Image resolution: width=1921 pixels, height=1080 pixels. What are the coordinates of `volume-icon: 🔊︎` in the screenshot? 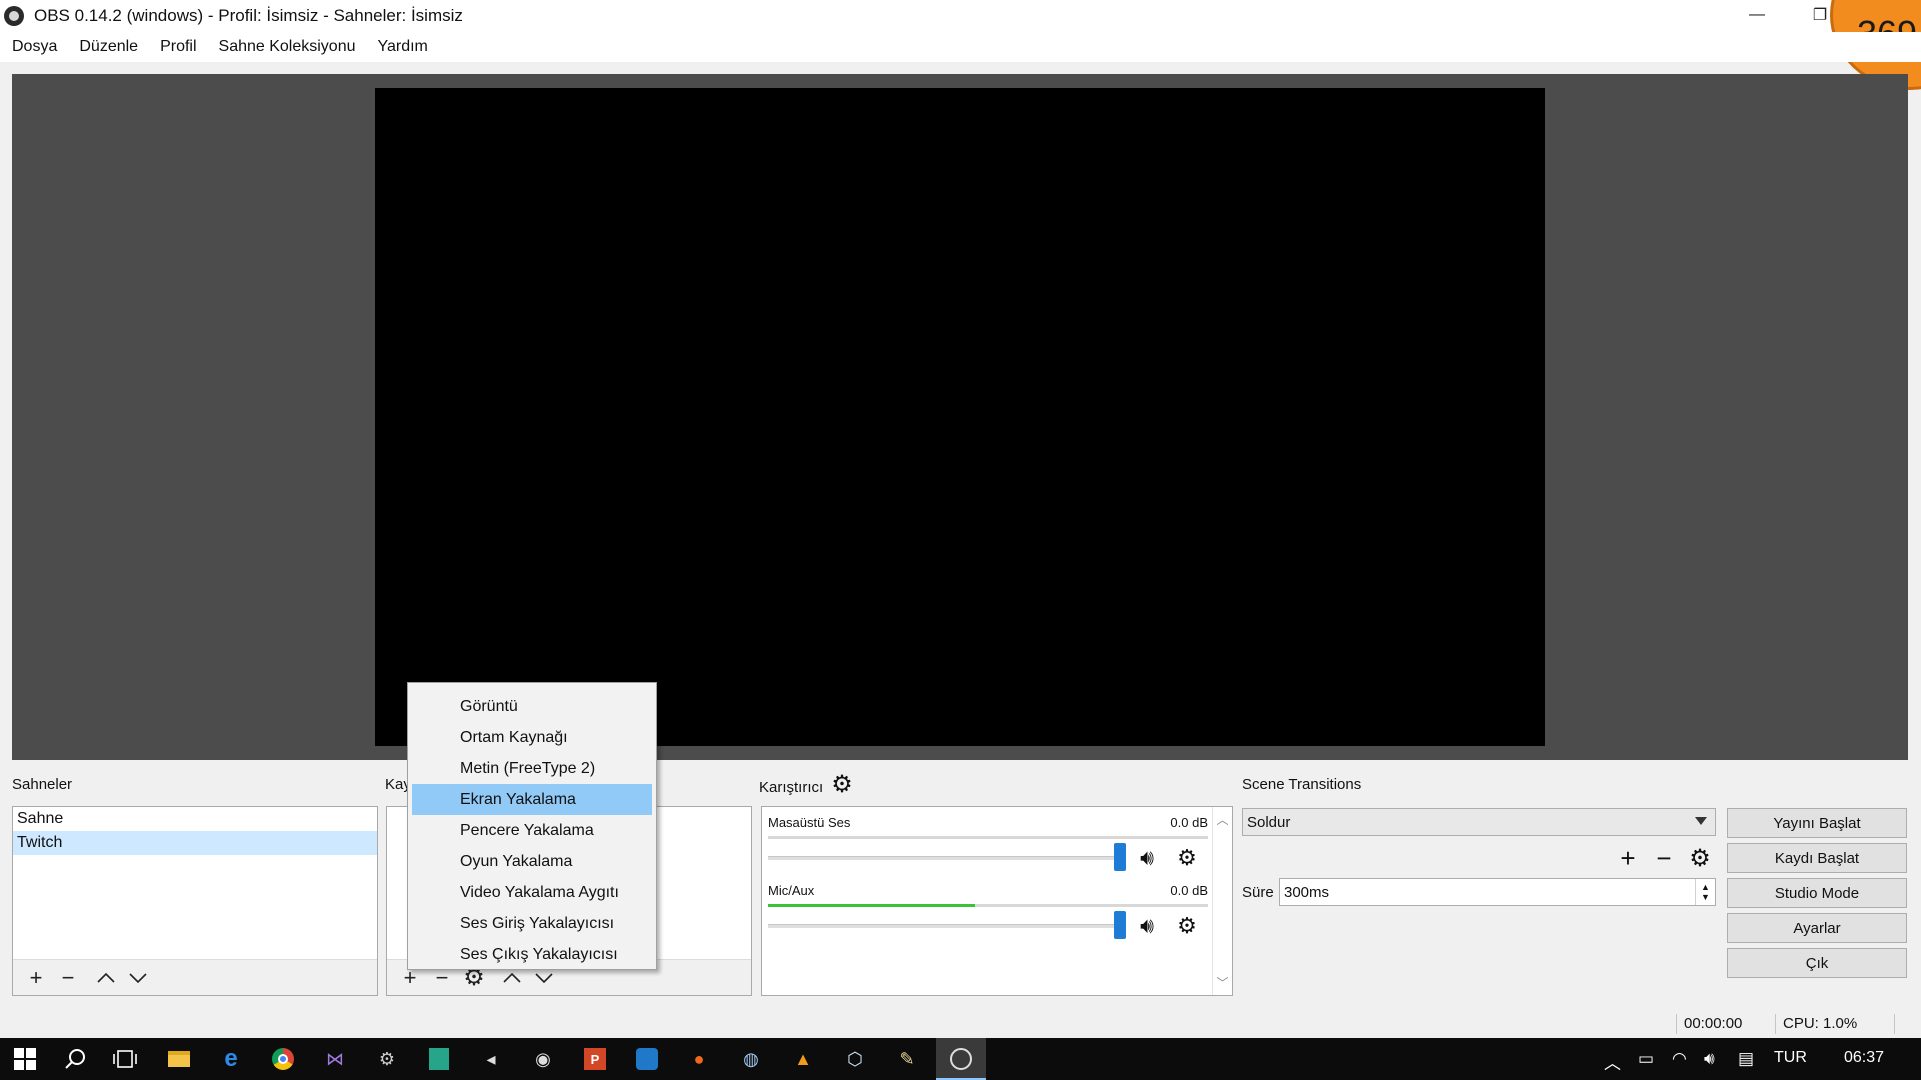 It's located at (1709, 1059).